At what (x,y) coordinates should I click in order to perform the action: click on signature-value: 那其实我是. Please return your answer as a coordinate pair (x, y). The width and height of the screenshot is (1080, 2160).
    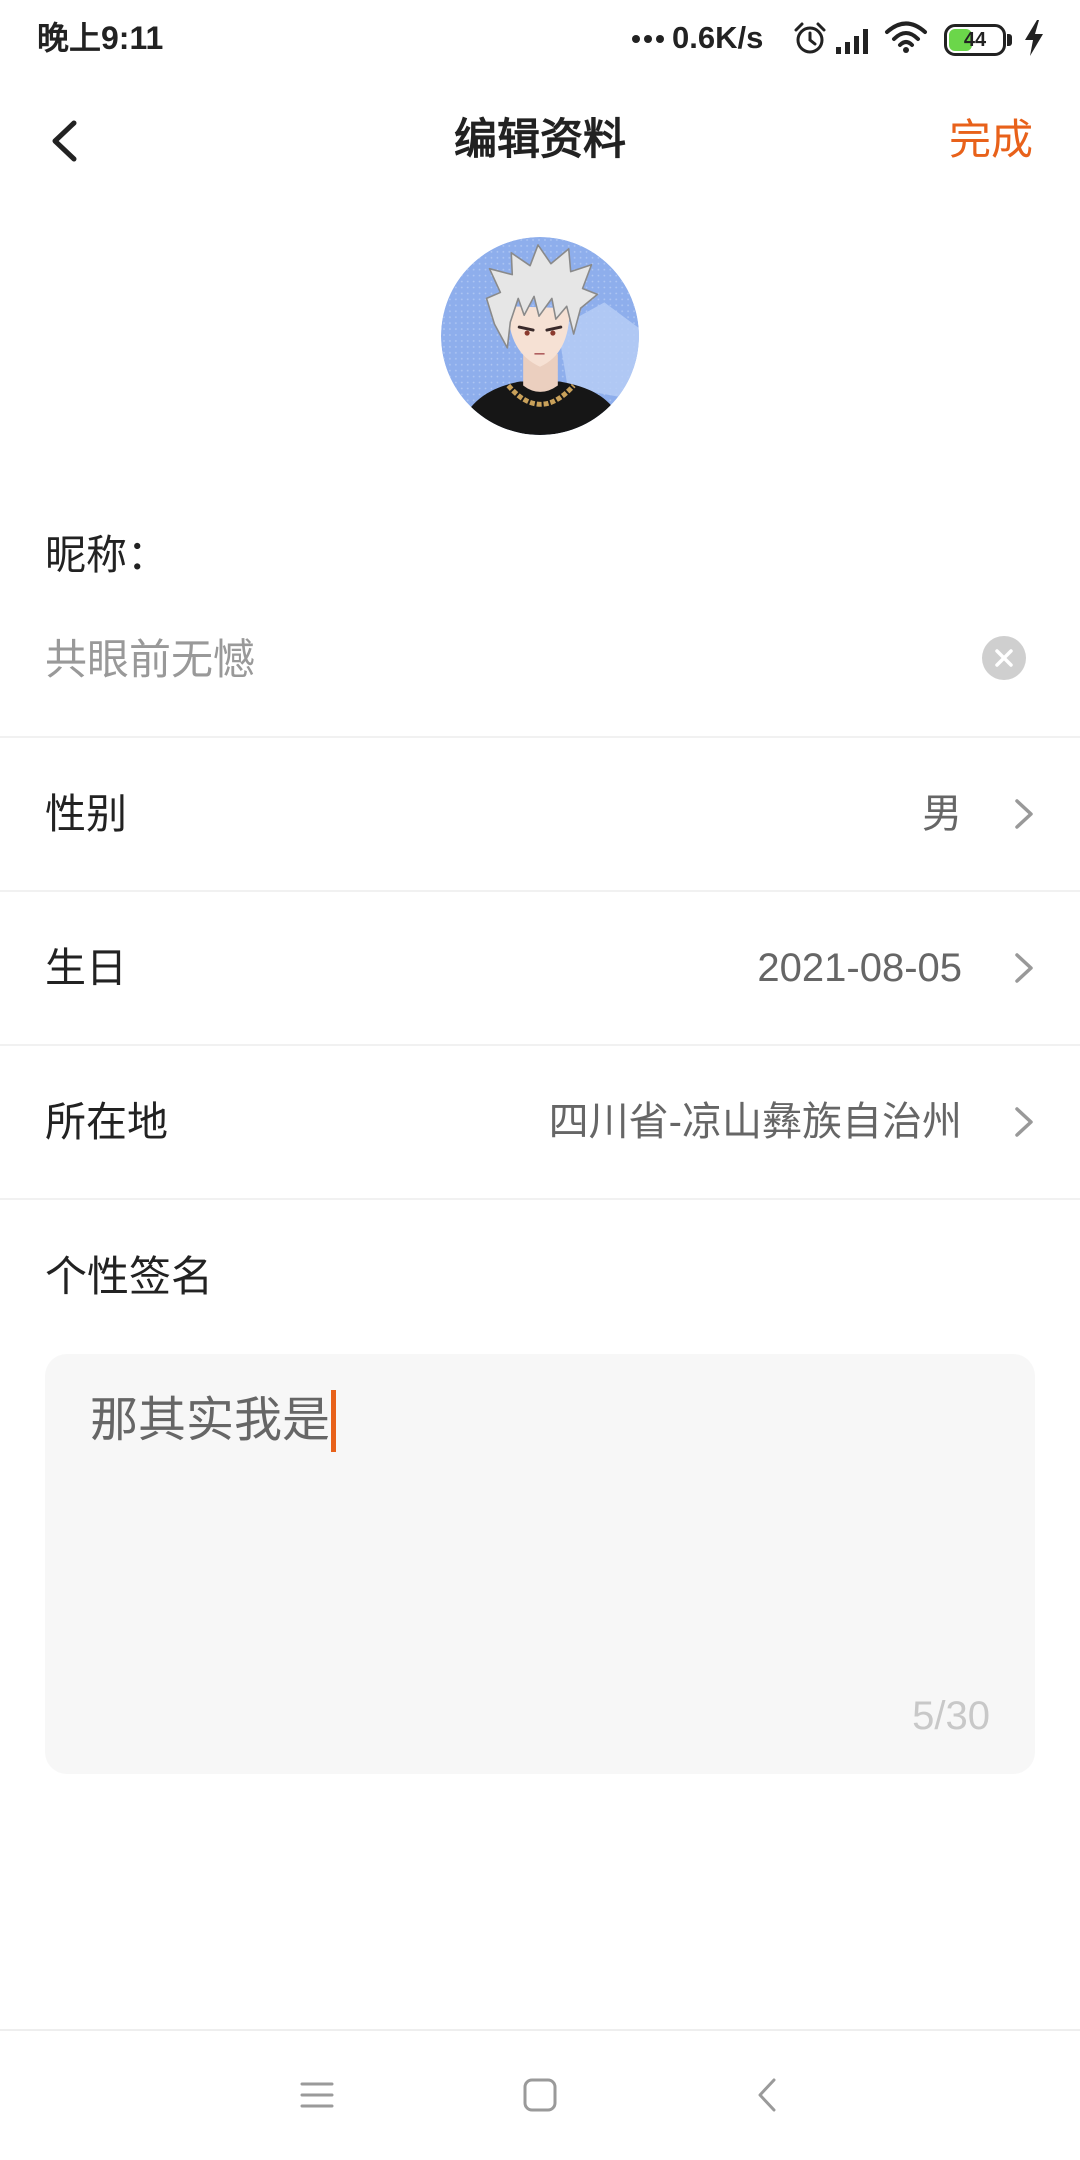
    Looking at the image, I should click on (210, 1420).